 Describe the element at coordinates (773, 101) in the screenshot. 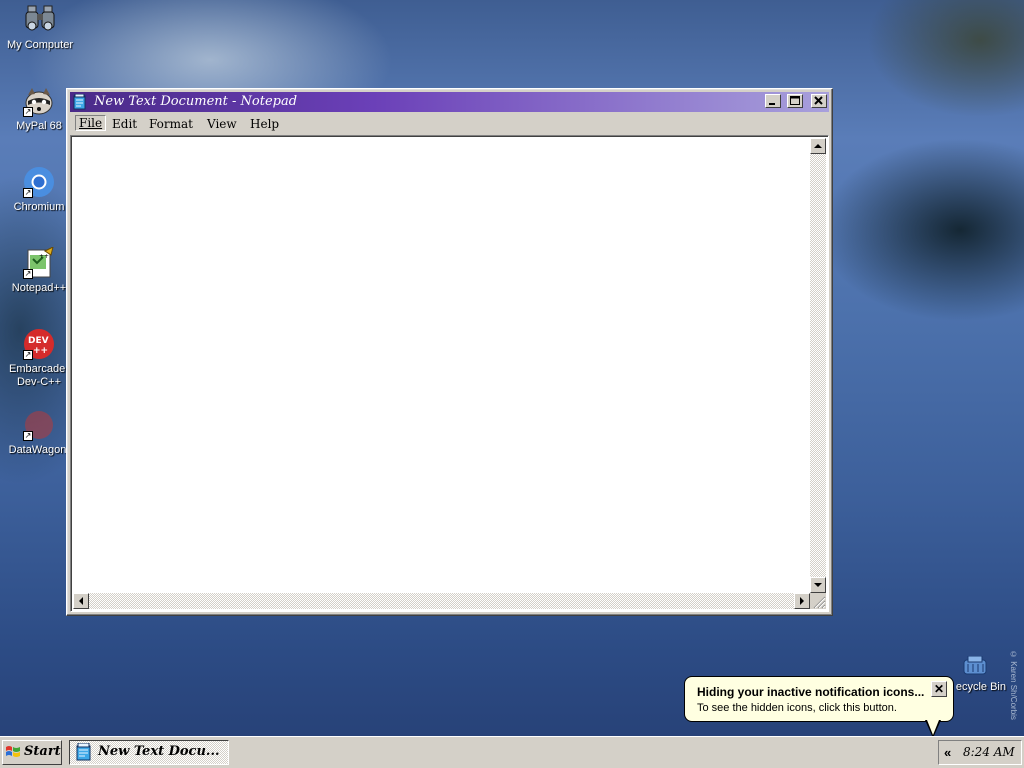

I see `minimize-button` at that location.